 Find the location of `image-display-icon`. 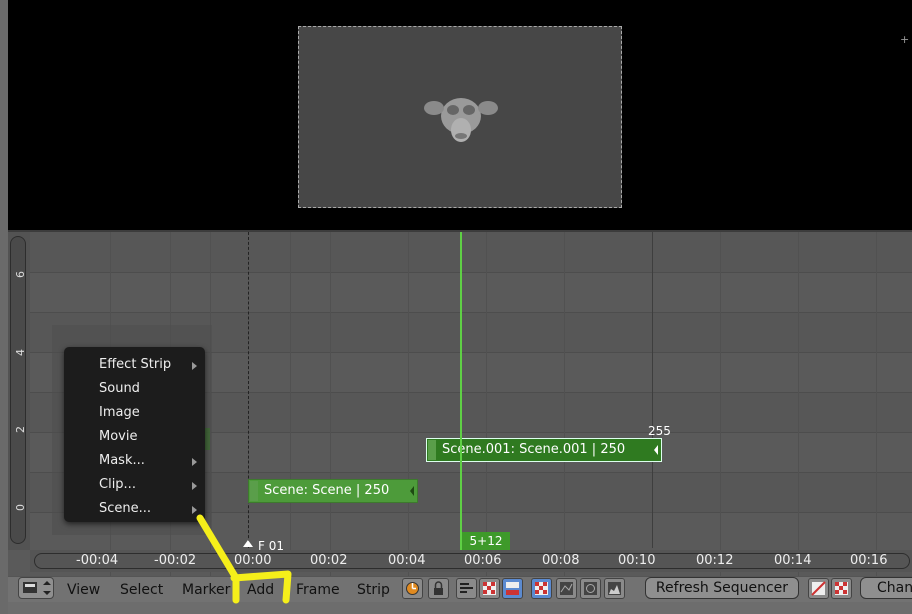

image-display-icon is located at coordinates (541, 588).